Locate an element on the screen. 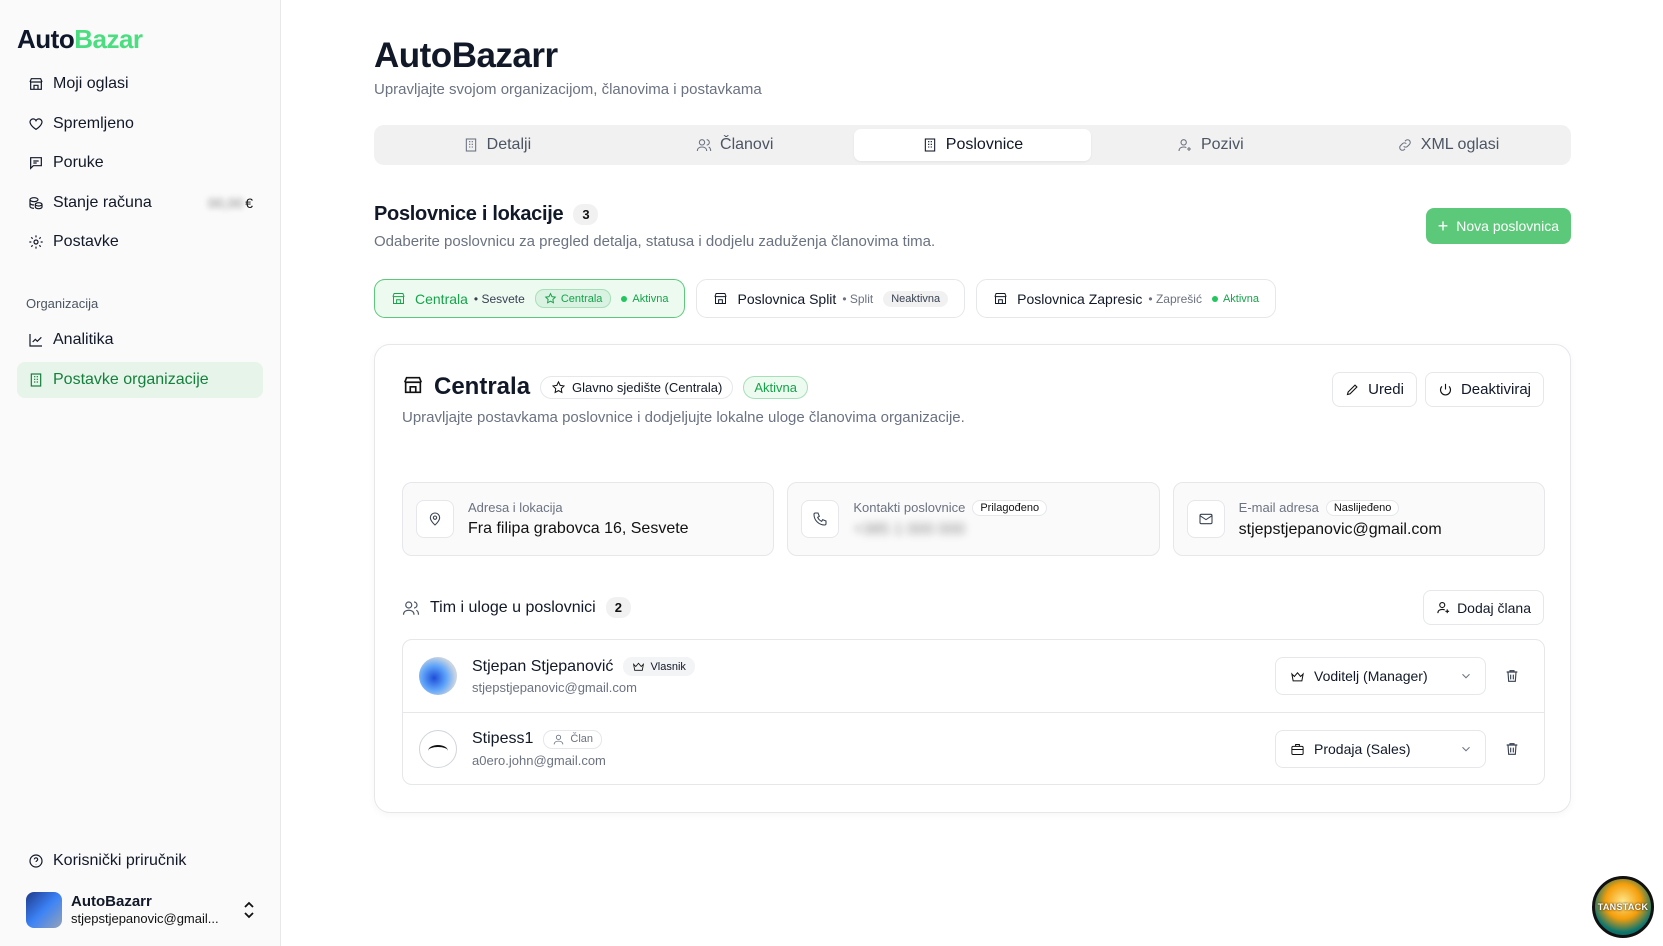 The height and width of the screenshot is (946, 1663). branch-name: Poslovnica Split is located at coordinates (787, 298).